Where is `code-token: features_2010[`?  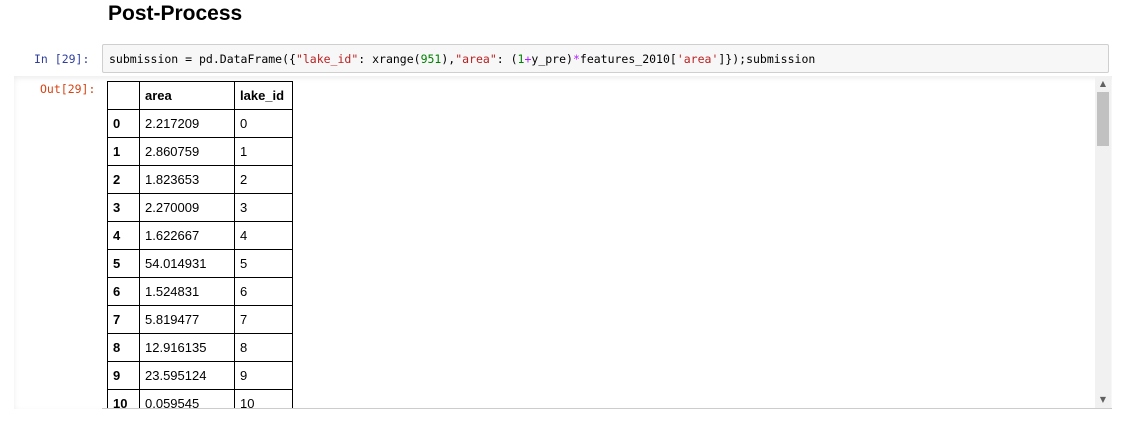
code-token: features_2010[ is located at coordinates (628, 59).